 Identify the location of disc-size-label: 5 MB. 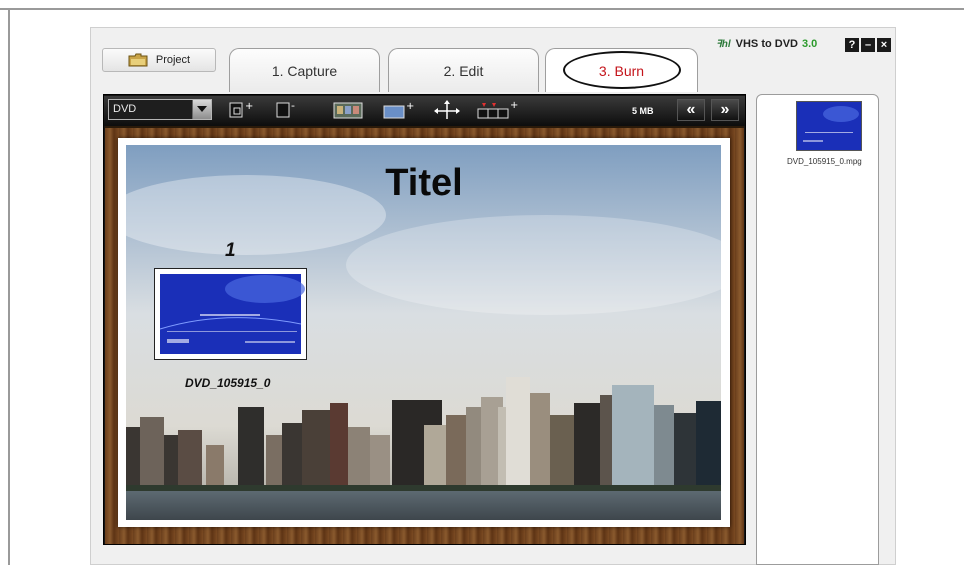
(643, 111).